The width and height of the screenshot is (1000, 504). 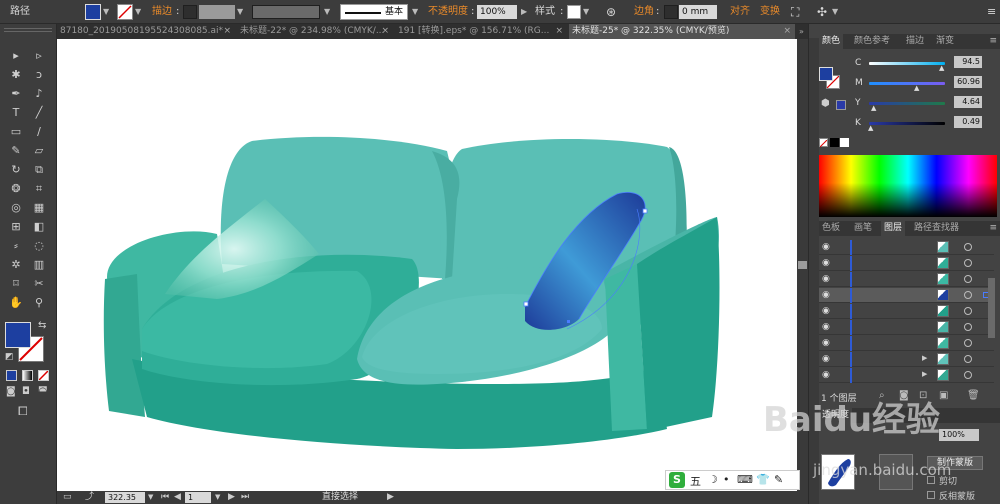 I want to click on mesh-tool-icon: ⊞, so click(x=16, y=227).